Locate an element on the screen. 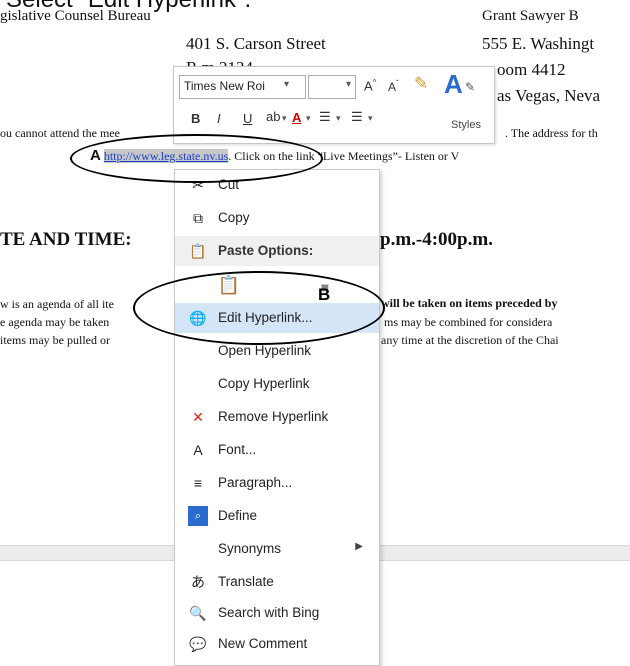 The width and height of the screenshot is (630, 666). search-icon: 🔍 is located at coordinates (198, 612).